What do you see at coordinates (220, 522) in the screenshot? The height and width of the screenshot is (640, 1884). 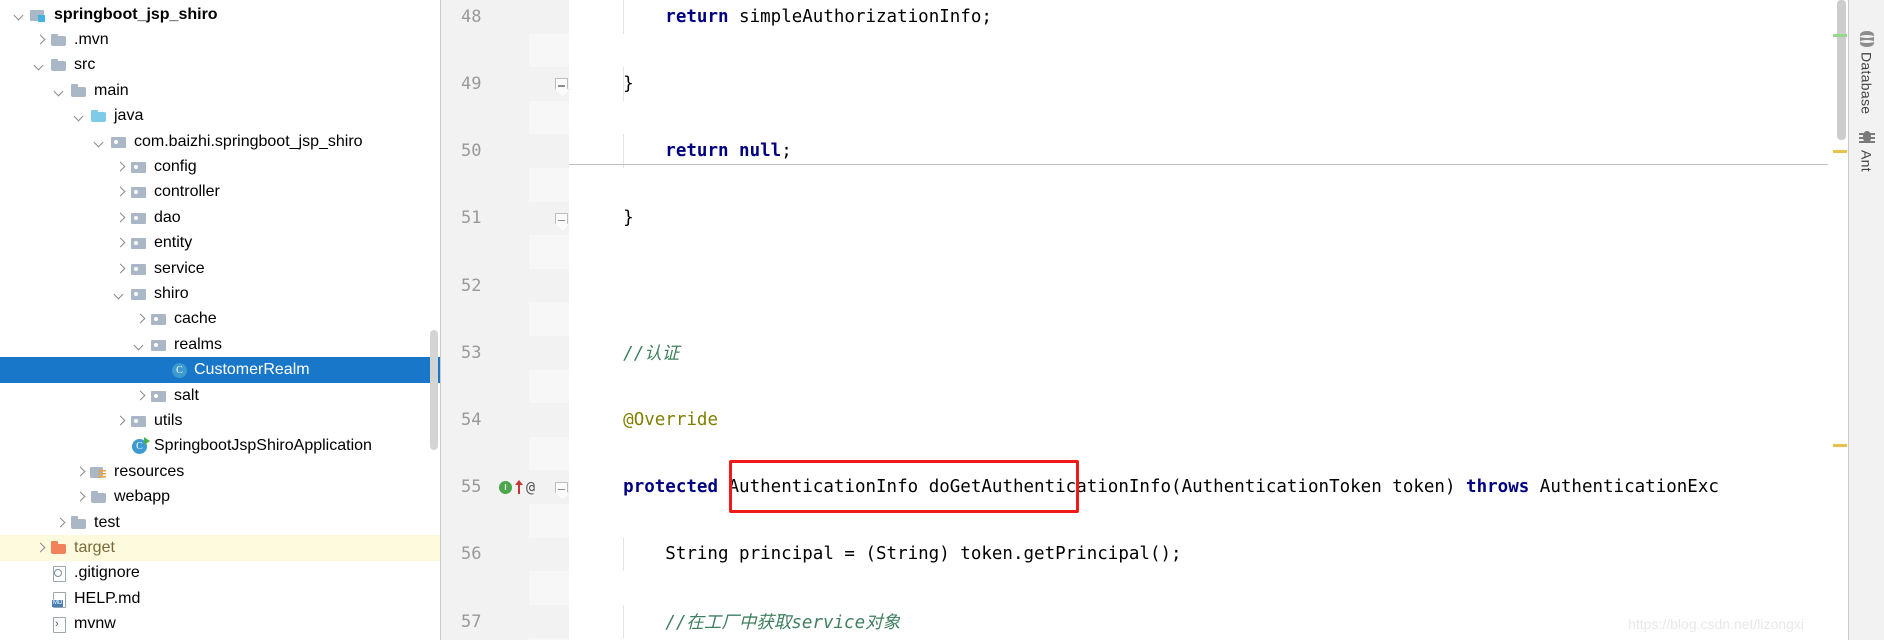 I see `tree-item-test: test` at bounding box center [220, 522].